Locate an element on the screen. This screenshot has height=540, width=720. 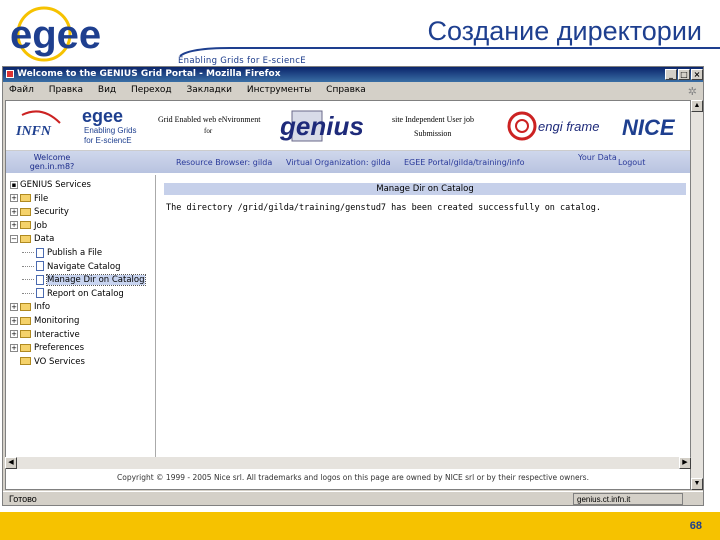
tree-item: Manage Dir on Catalog is located at coordinates (84, 280).